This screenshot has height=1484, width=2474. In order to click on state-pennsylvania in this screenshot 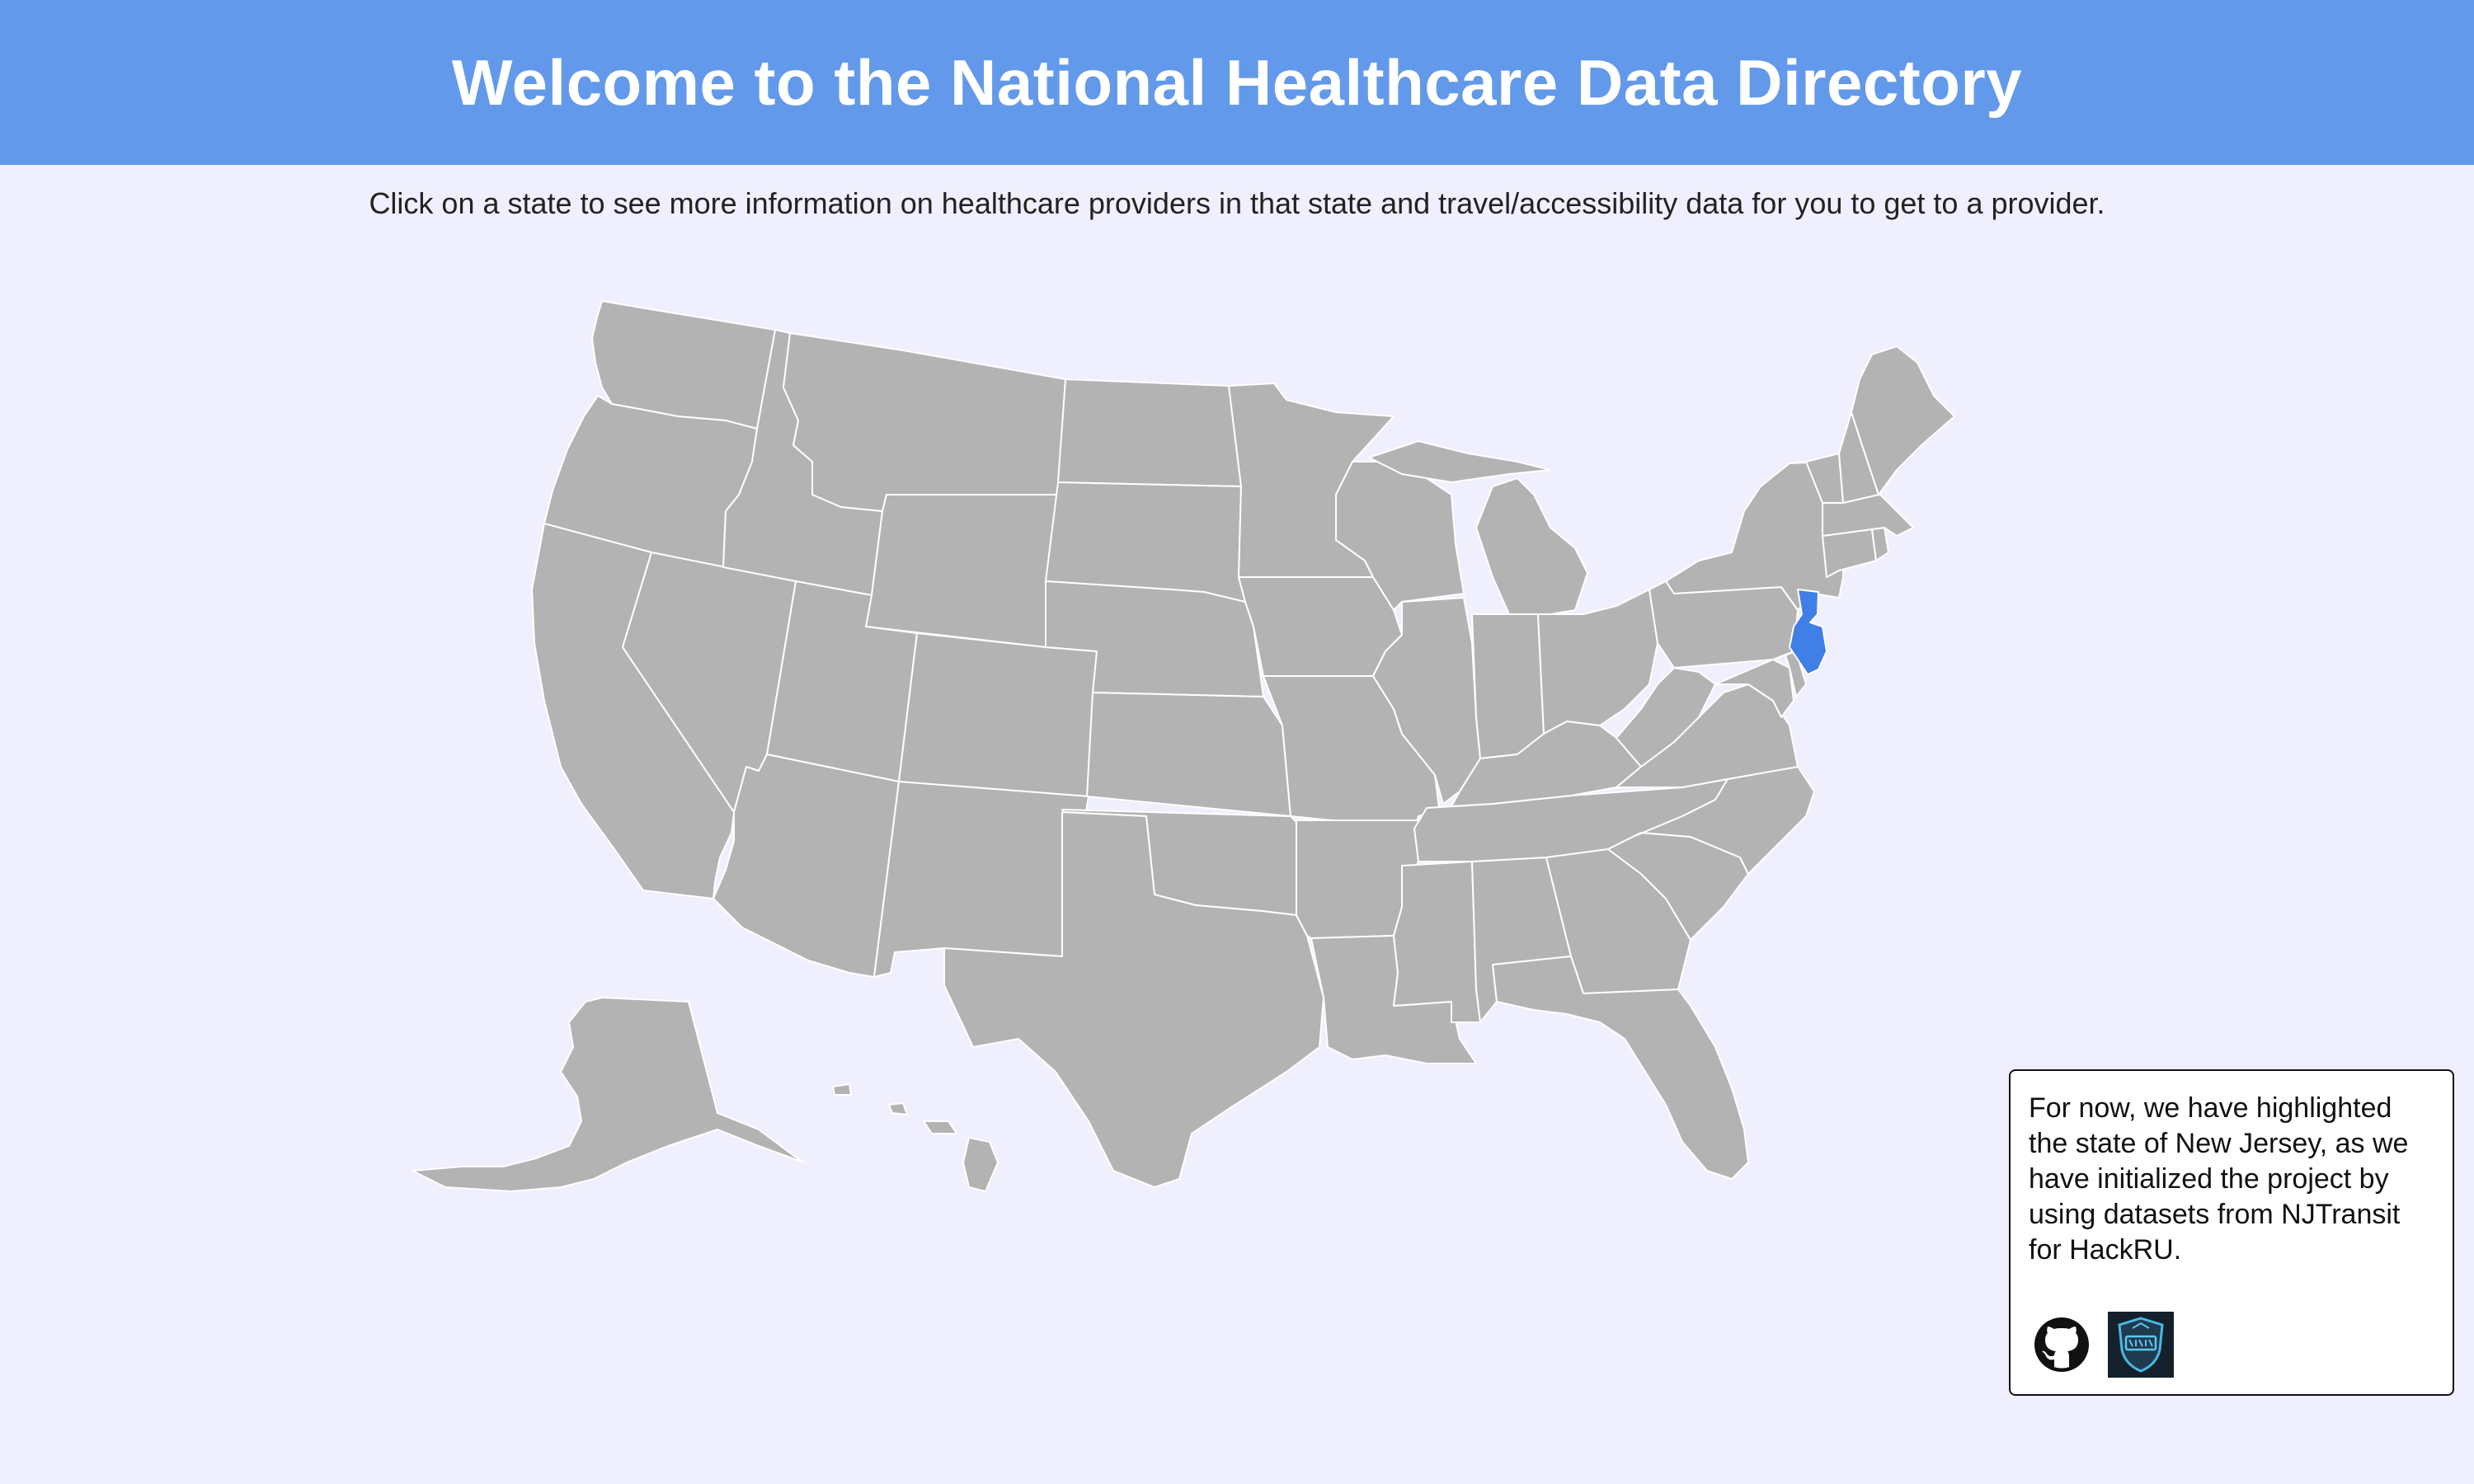, I will do `click(1724, 624)`.